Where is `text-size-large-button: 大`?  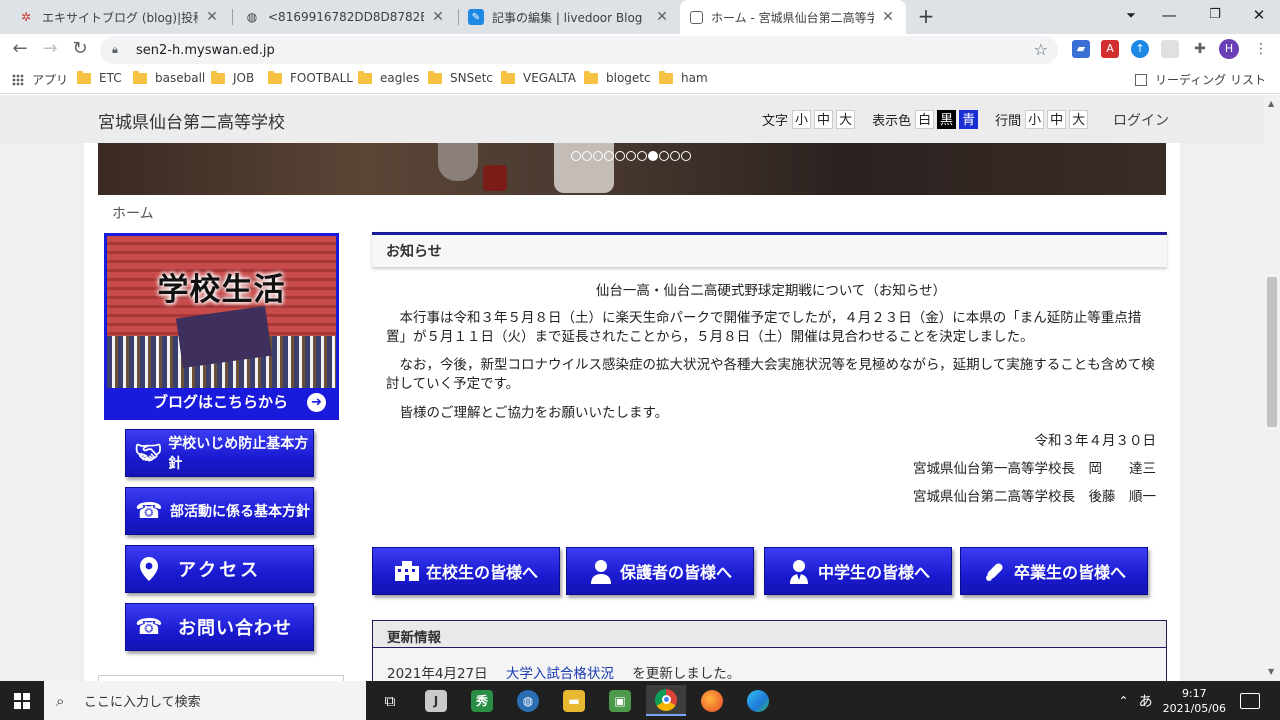
text-size-large-button: 大 is located at coordinates (846, 119).